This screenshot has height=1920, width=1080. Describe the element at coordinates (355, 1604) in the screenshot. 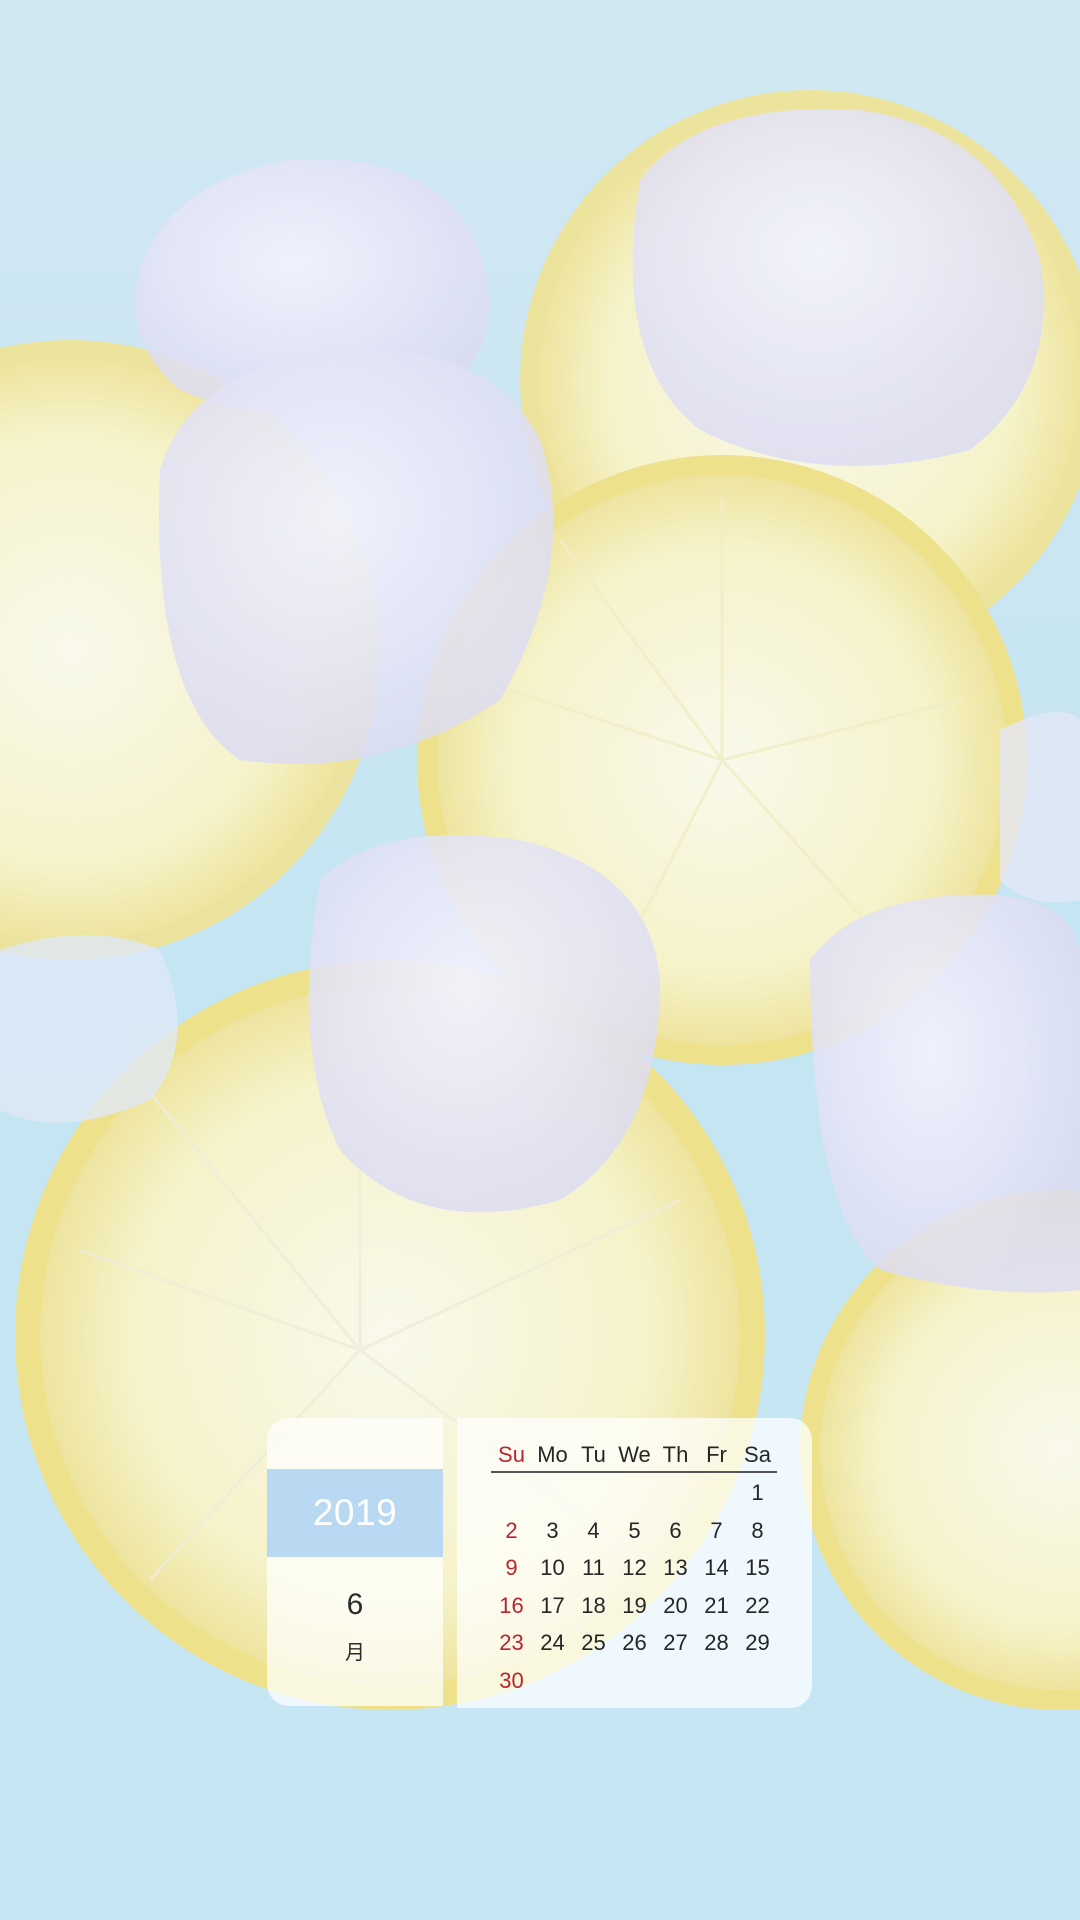

I see `month-number: 6` at that location.